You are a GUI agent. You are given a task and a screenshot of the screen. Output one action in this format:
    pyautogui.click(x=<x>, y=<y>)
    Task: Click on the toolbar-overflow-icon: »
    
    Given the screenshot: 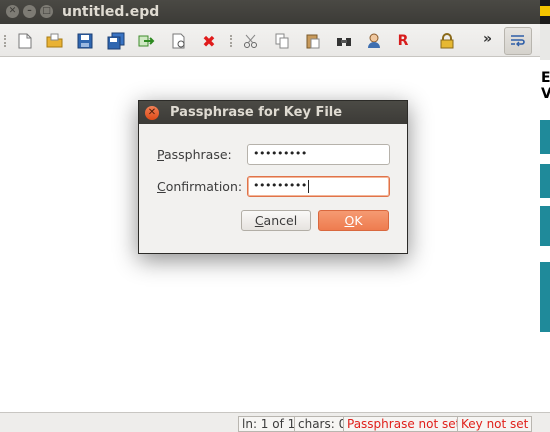 What is the action you would take?
    pyautogui.click(x=487, y=39)
    